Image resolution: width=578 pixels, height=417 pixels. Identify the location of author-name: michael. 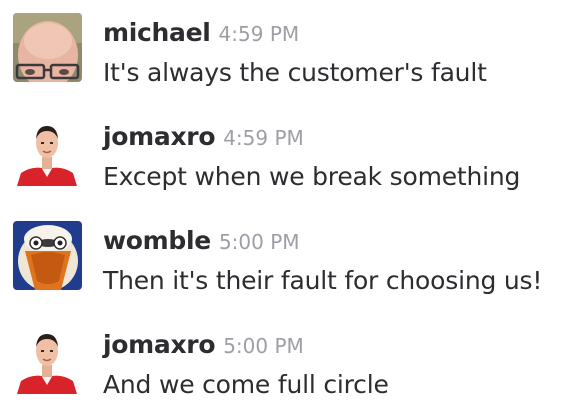
(157, 32).